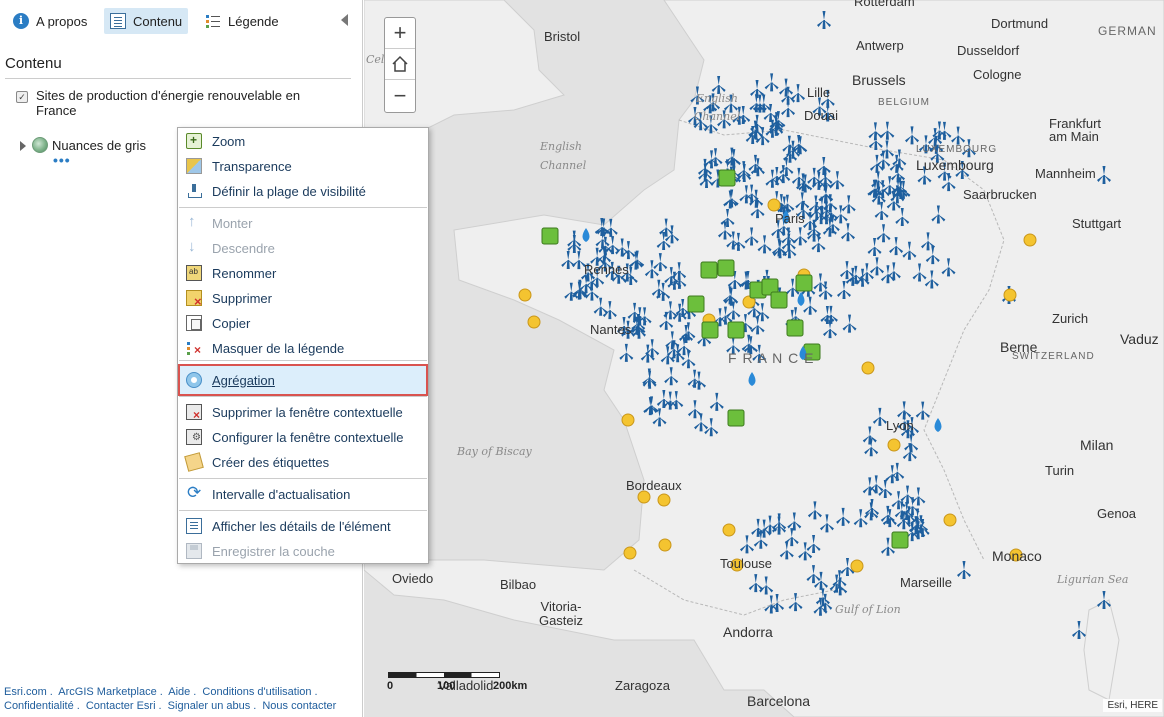 This screenshot has height=717, width=1164. I want to click on map-label-rennes: Rennes, so click(606, 269).